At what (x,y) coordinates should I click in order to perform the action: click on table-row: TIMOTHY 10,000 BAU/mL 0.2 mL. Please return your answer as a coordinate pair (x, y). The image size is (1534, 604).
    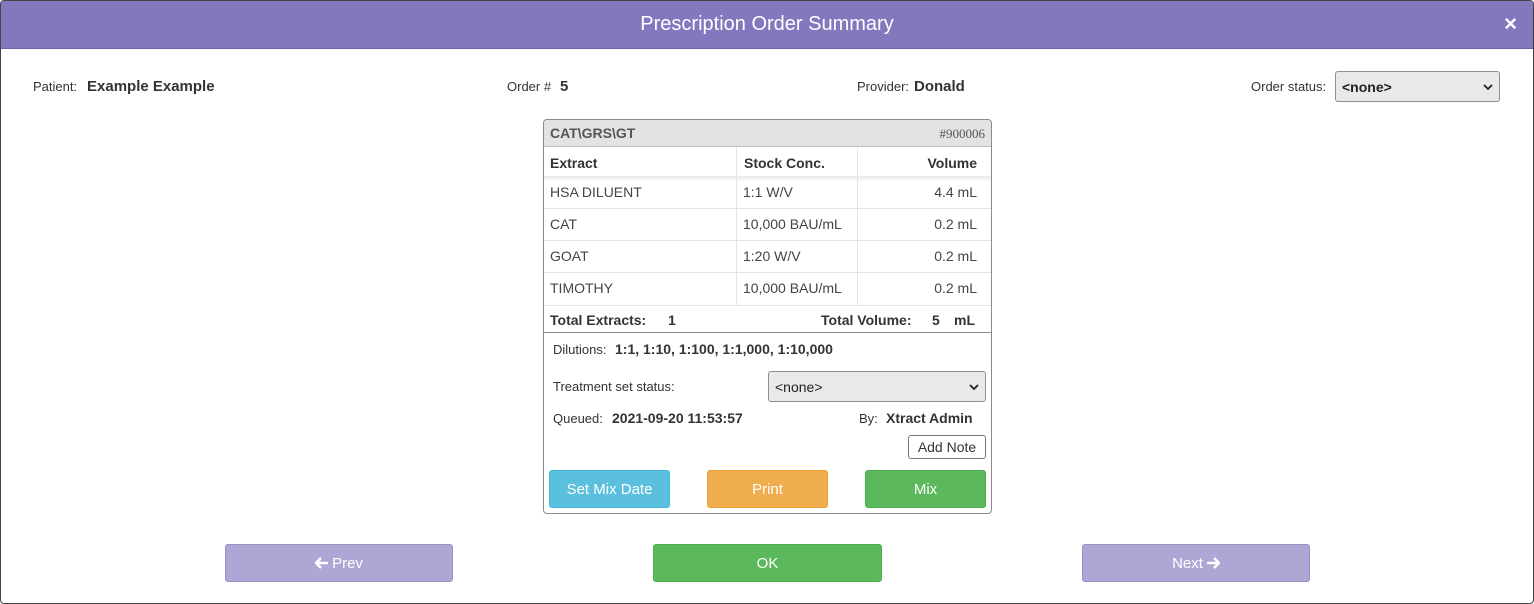
    Looking at the image, I should click on (767, 289).